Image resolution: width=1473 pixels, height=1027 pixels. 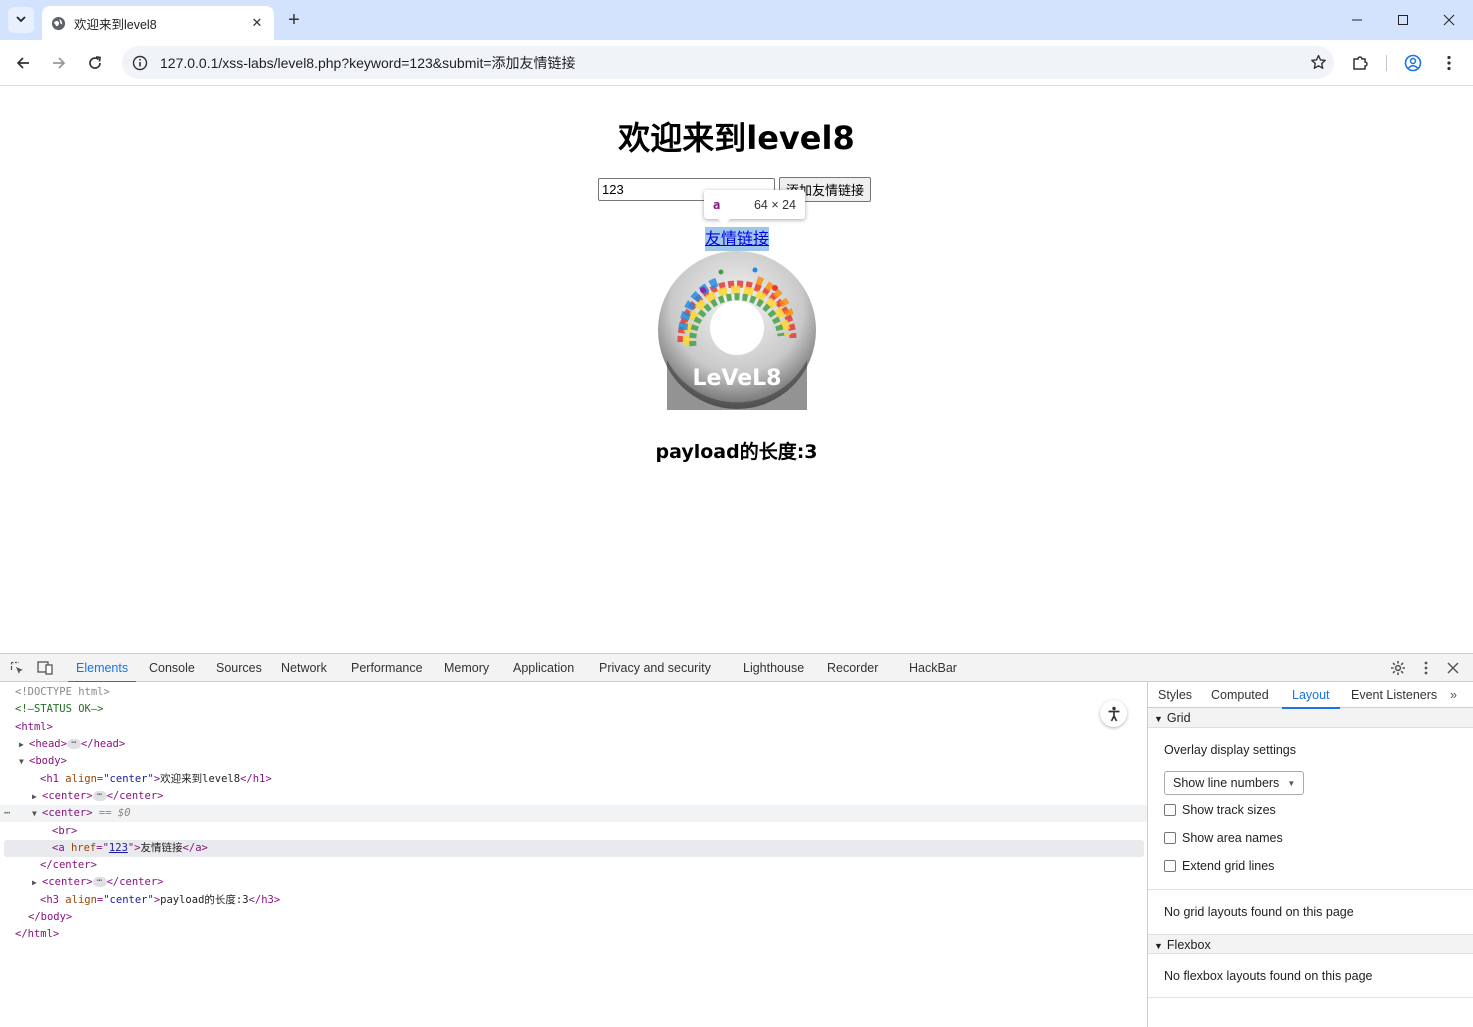 What do you see at coordinates (304, 668) in the screenshot?
I see `devtools-tab-network: Network` at bounding box center [304, 668].